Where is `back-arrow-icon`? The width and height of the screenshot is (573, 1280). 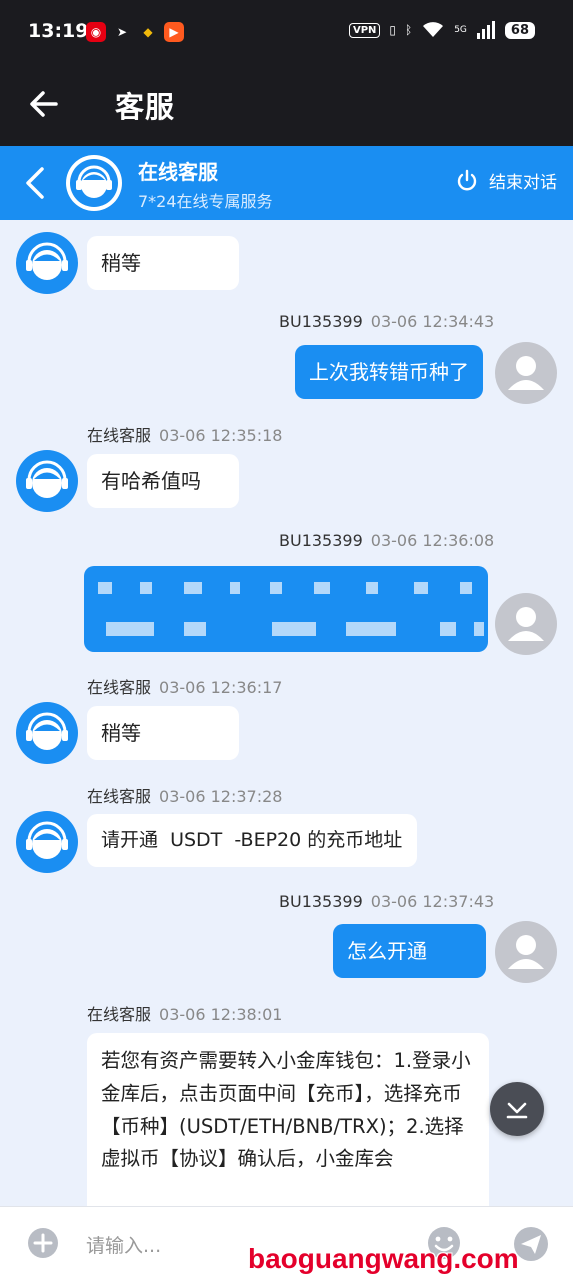 back-arrow-icon is located at coordinates (44, 104).